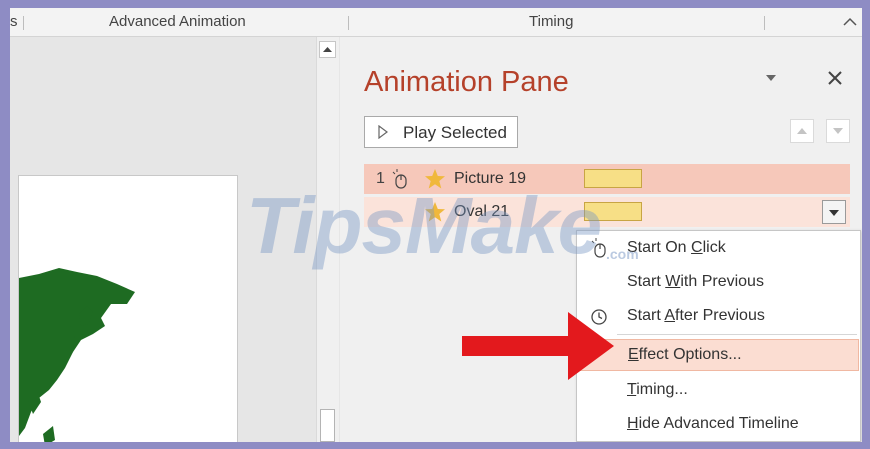 The width and height of the screenshot is (870, 449). I want to click on pane-title: Animation Pane, so click(466, 82).